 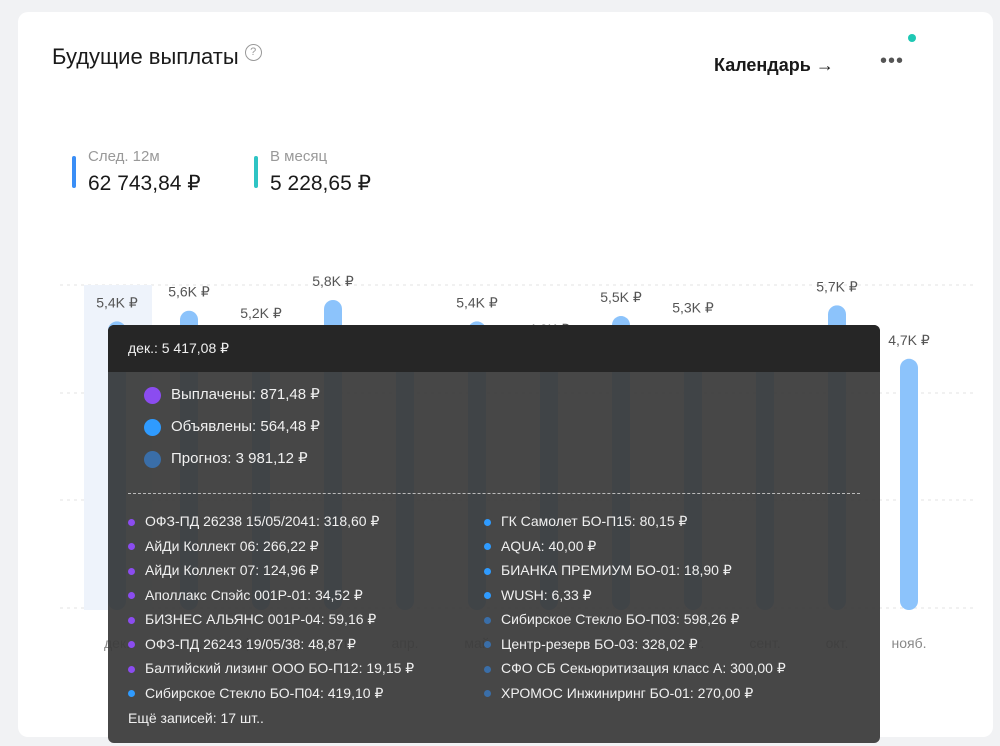 I want to click on tooltip-record: Аполлакс Спэйс 001P-01: 34,52 ₽, so click(x=271, y=599).